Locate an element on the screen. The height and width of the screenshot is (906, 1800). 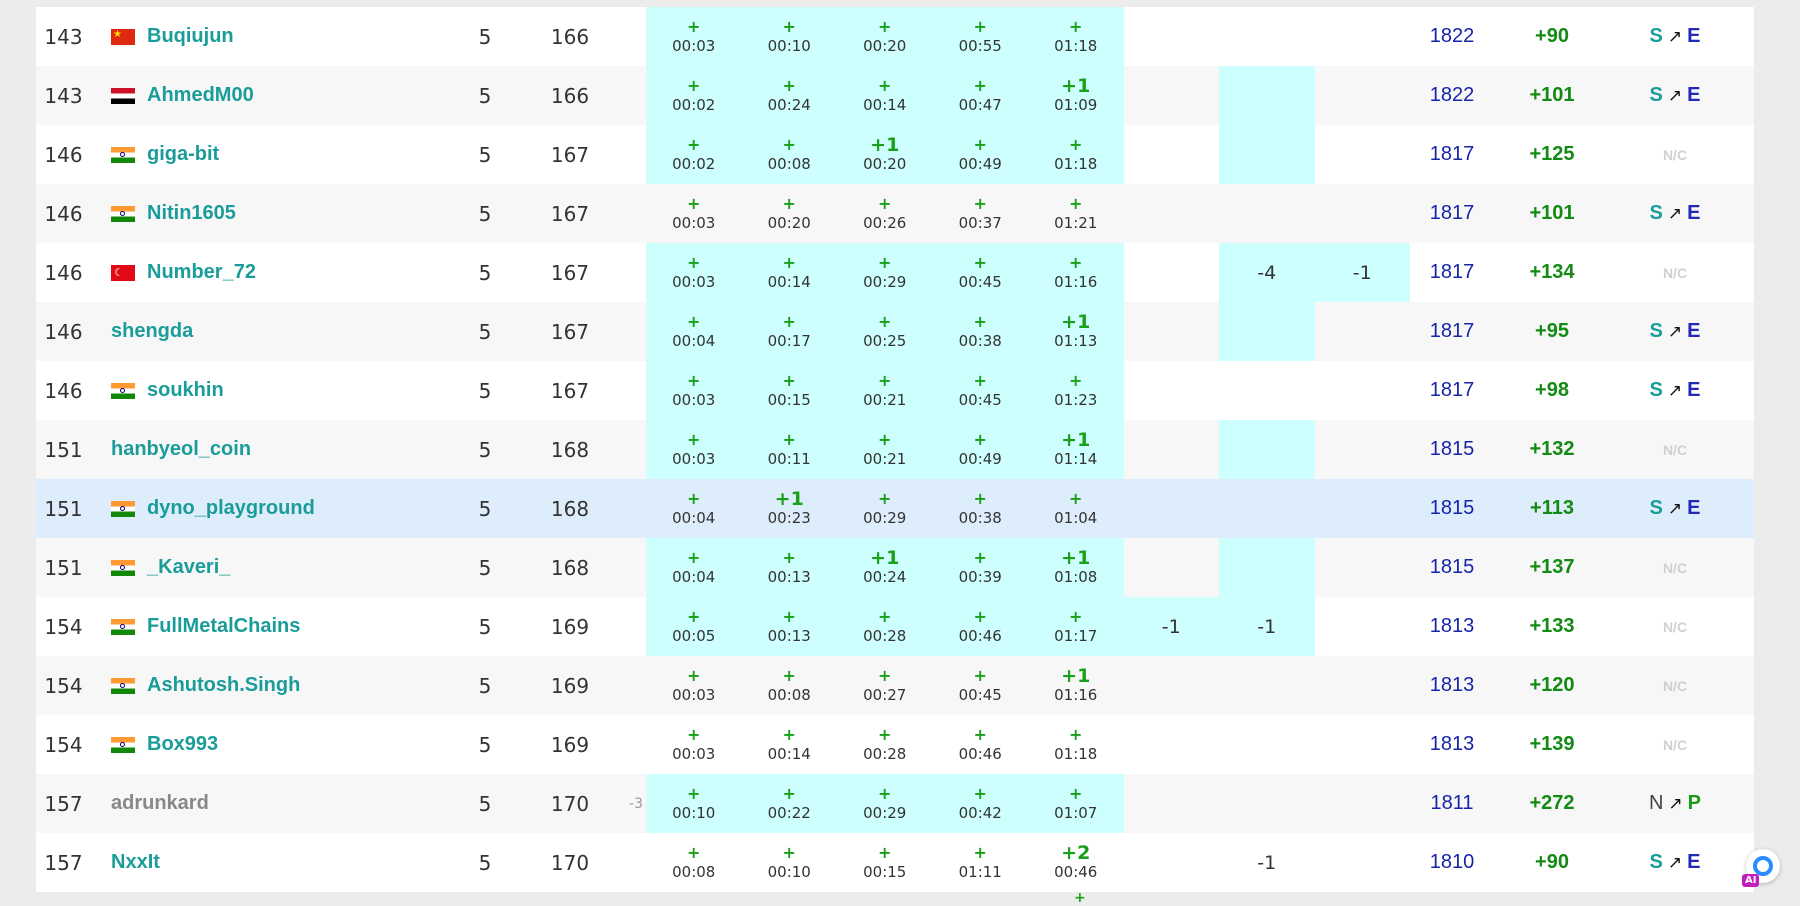
problem-cell: +01:11 is located at coordinates (981, 862).